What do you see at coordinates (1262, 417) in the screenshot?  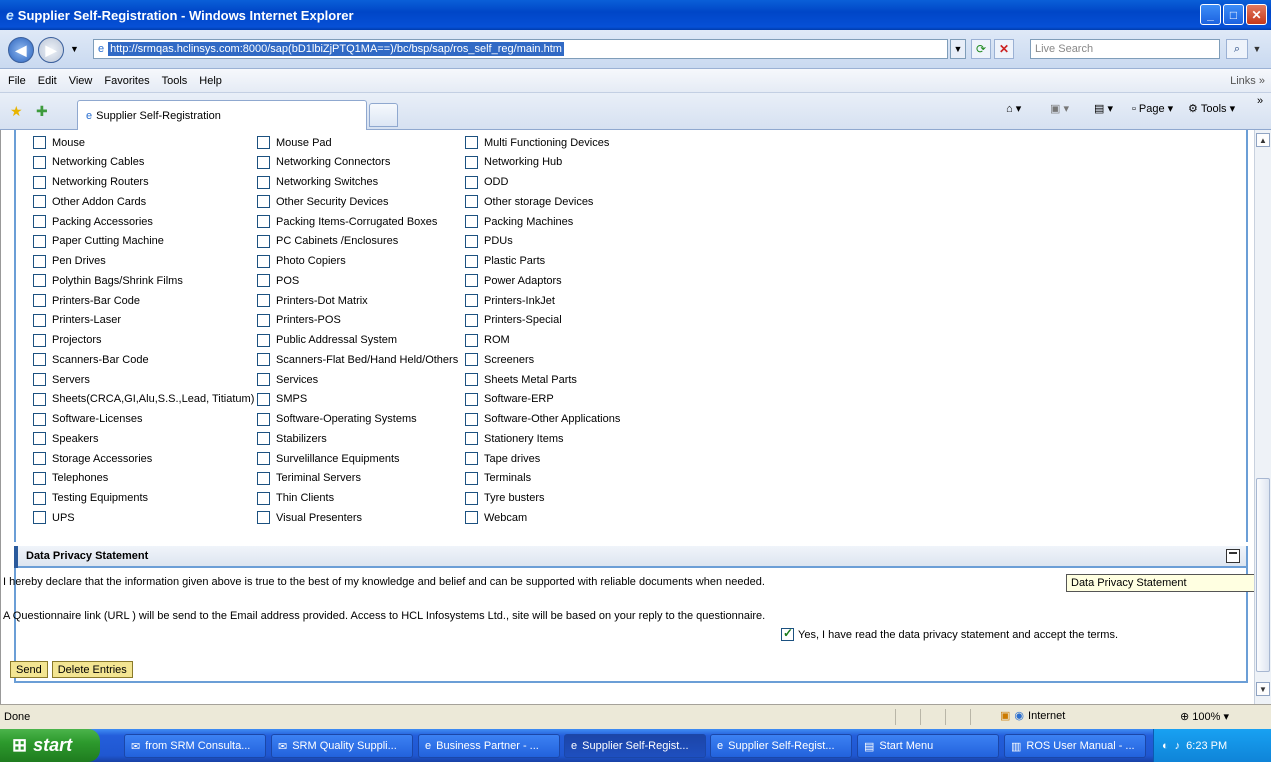 I see `vertical-scrollbar: ▲ ▼` at bounding box center [1262, 417].